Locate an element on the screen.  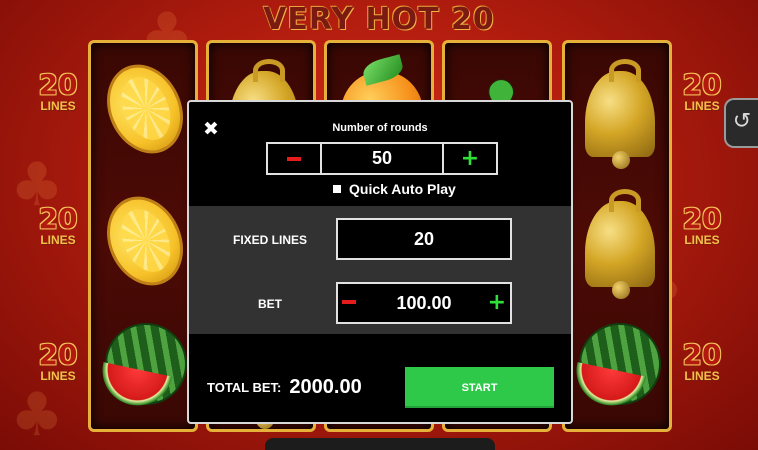
lines-badge-left-middle: 20 LINES is located at coordinates (58, 225).